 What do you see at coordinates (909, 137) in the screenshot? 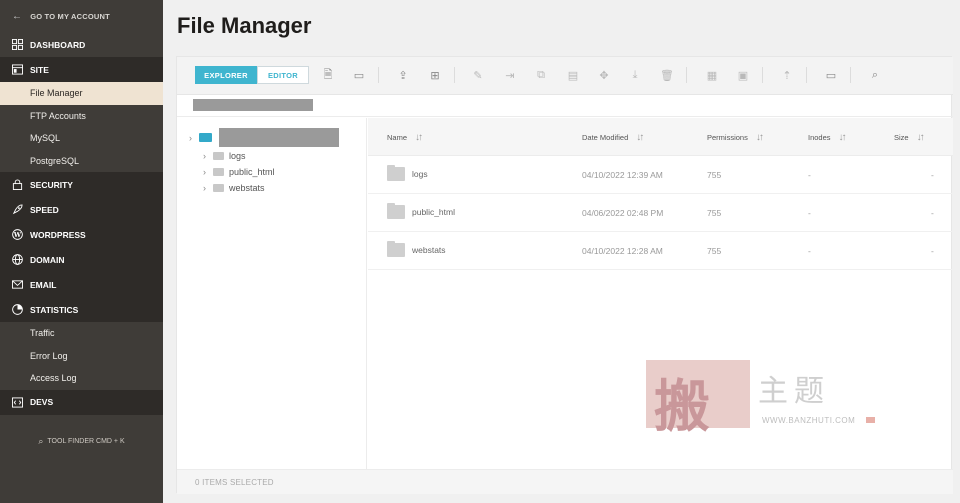
I see `column-size: Size ↓↑` at bounding box center [909, 137].